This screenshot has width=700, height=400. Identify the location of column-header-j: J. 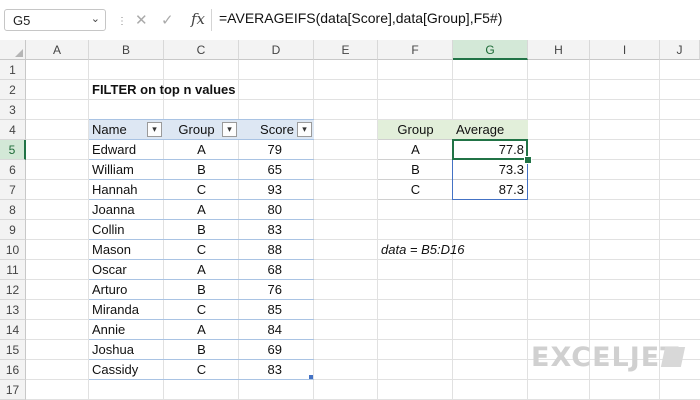
(680, 50).